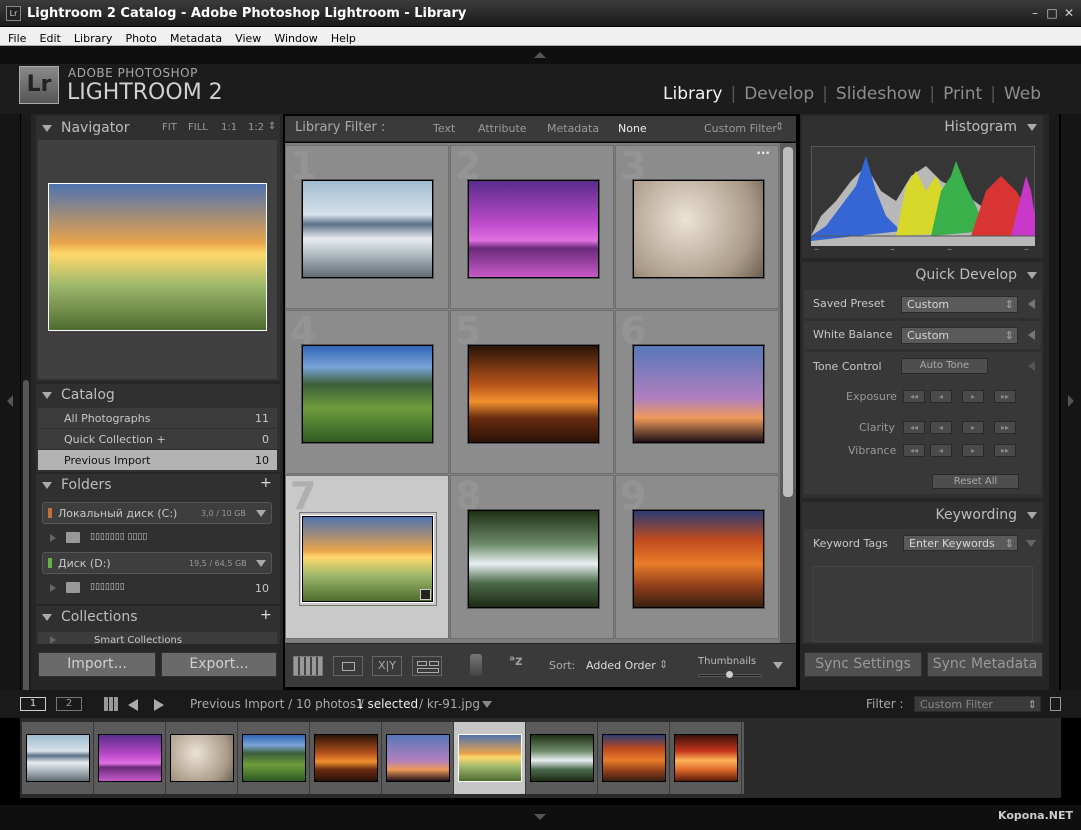 Image resolution: width=1081 pixels, height=830 pixels. I want to click on grid-cell-selected: 7, so click(367, 556).